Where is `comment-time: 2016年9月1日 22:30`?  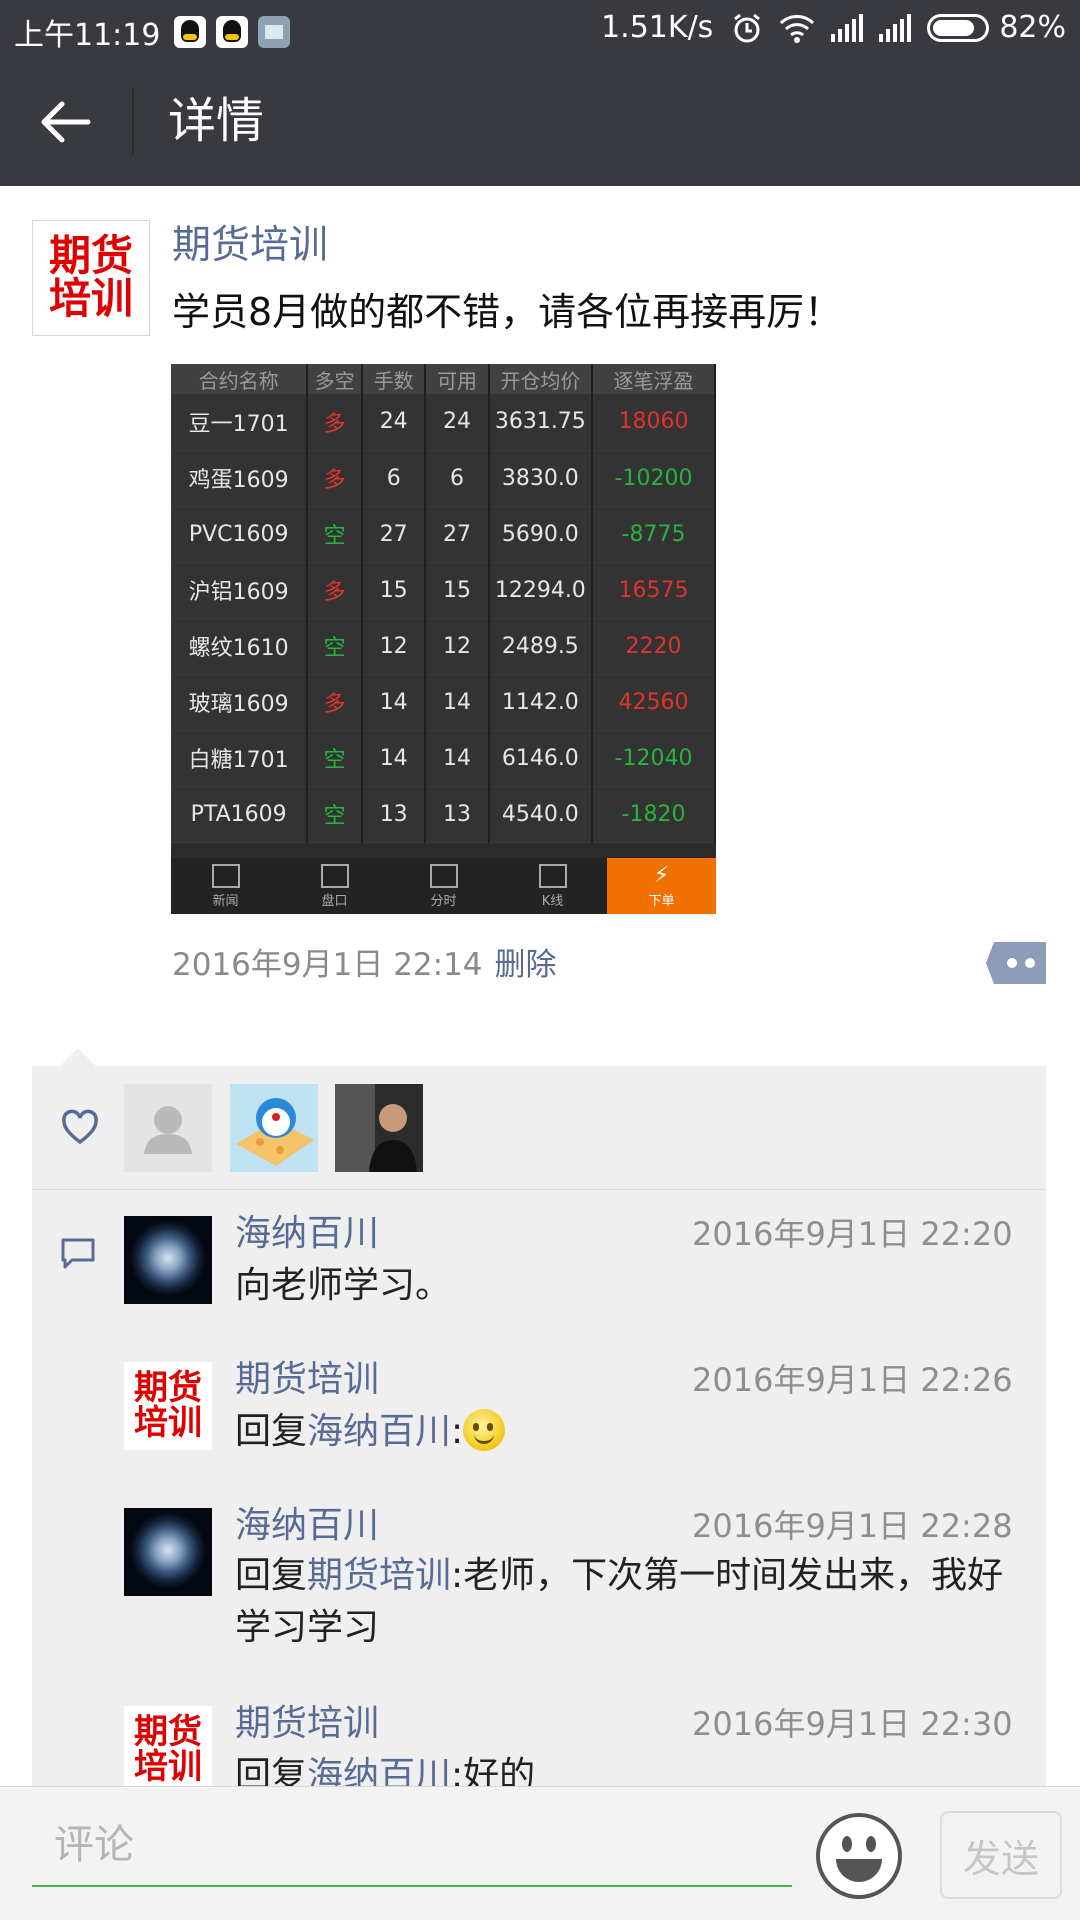
comment-time: 2016年9月1日 22:30 is located at coordinates (852, 1724).